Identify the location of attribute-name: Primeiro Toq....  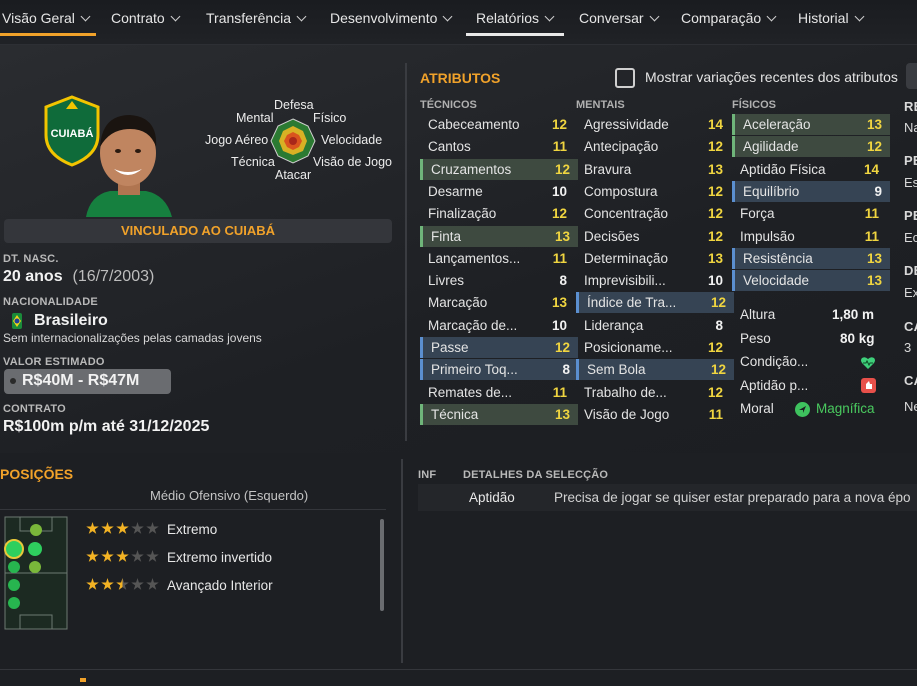
(474, 370).